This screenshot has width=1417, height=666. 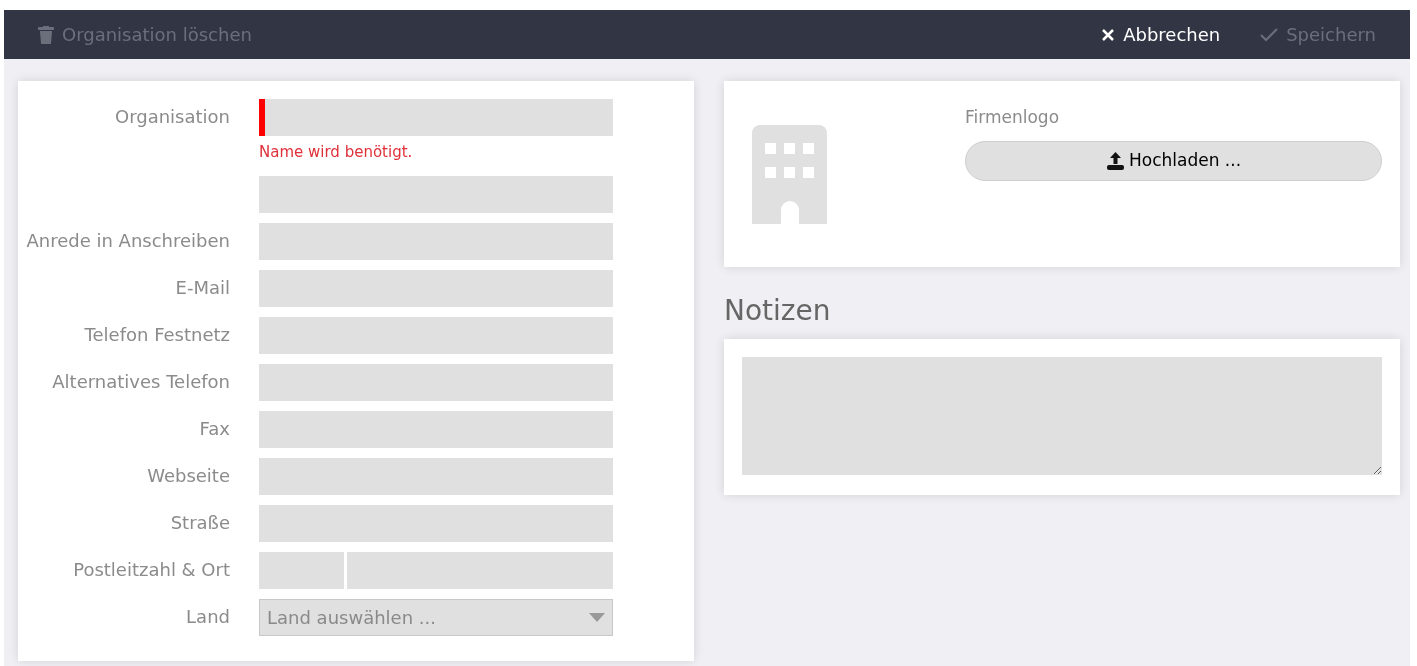 What do you see at coordinates (202, 287) in the screenshot?
I see `field-label: E-Mail` at bounding box center [202, 287].